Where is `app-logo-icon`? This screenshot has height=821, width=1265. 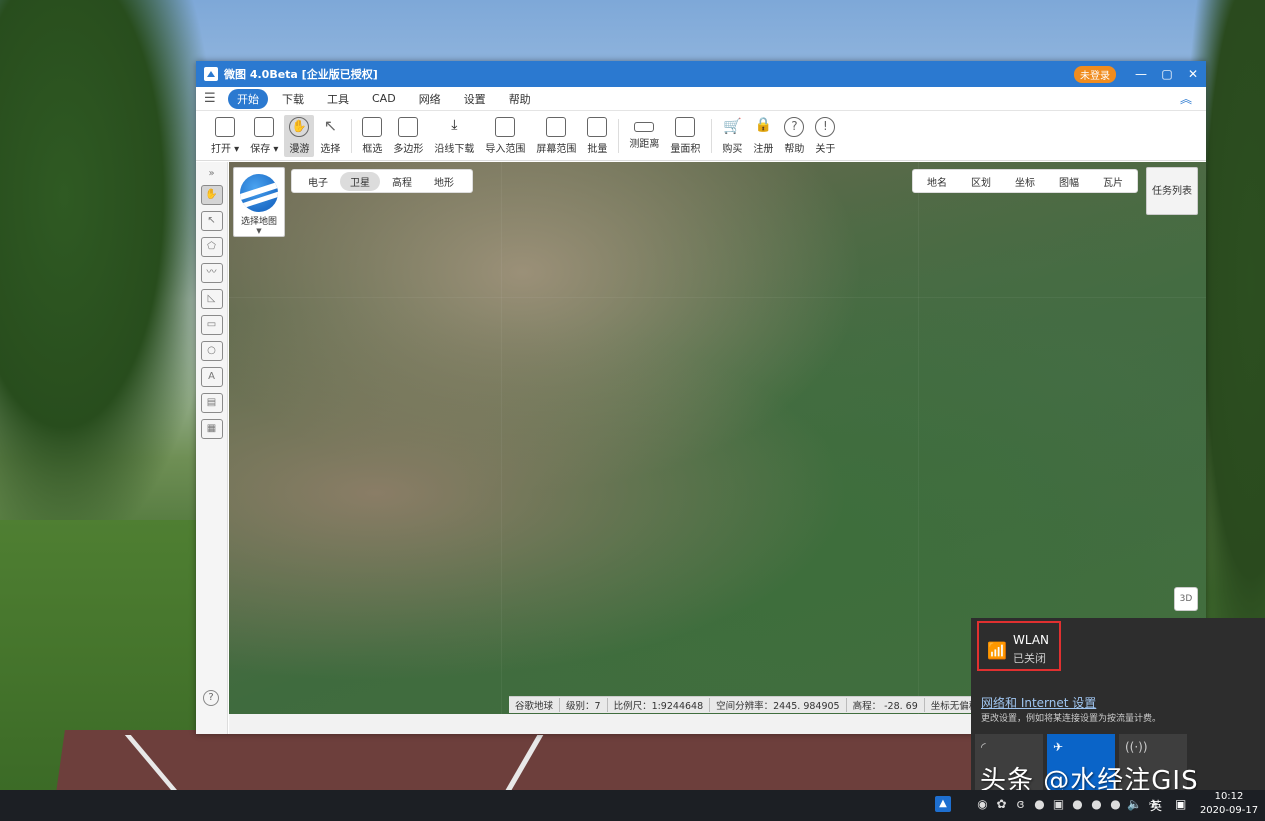 app-logo-icon is located at coordinates (211, 74).